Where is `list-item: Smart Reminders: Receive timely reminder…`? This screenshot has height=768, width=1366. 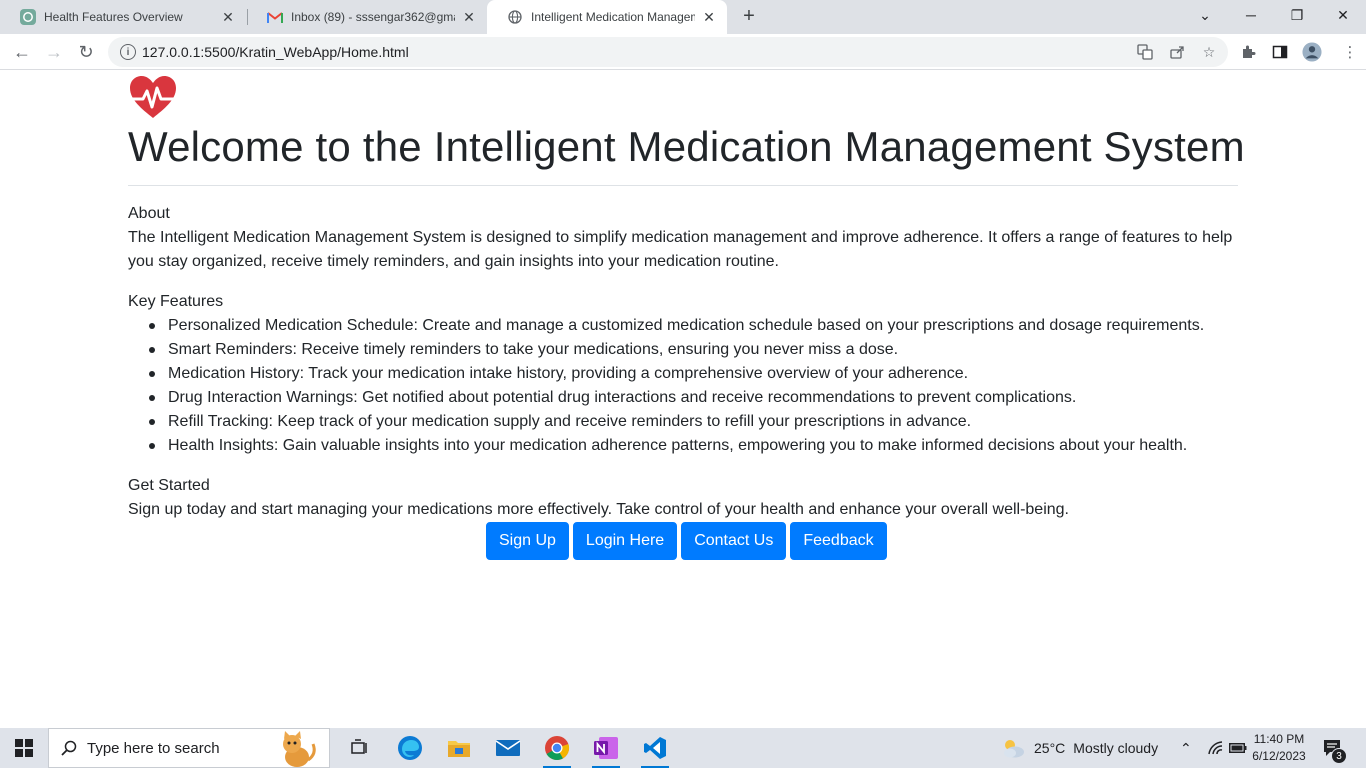 list-item: Smart Reminders: Receive timely reminder… is located at coordinates (666, 350).